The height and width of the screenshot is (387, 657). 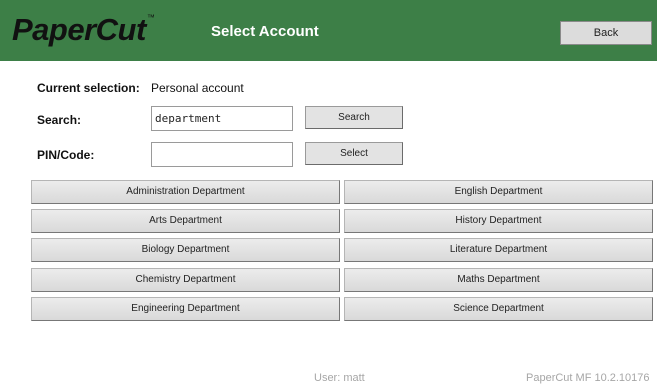 I want to click on account-button-literature: Literature Department, so click(x=498, y=250).